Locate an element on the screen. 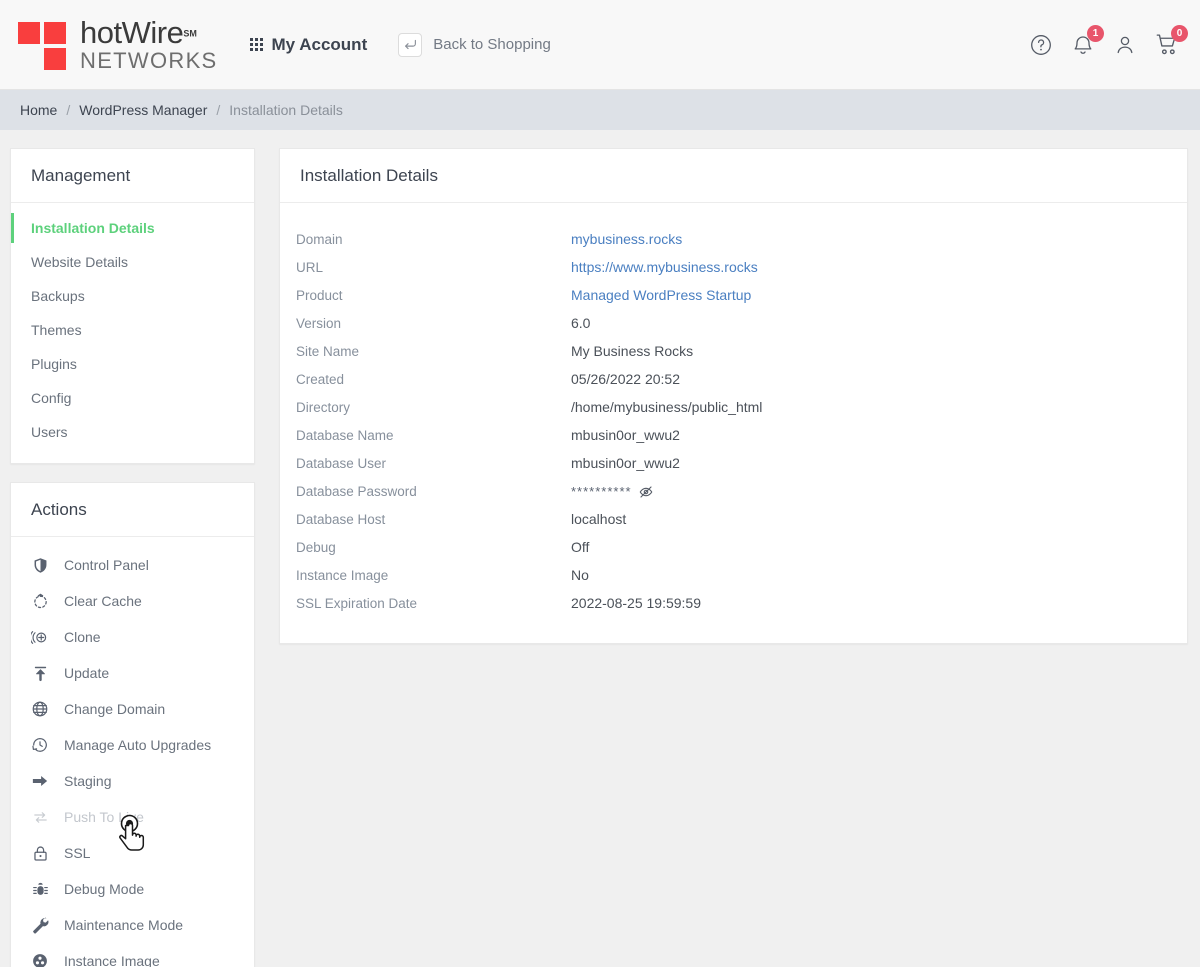  detail-value-url: https://www.mybusiness.rocks is located at coordinates (664, 267).